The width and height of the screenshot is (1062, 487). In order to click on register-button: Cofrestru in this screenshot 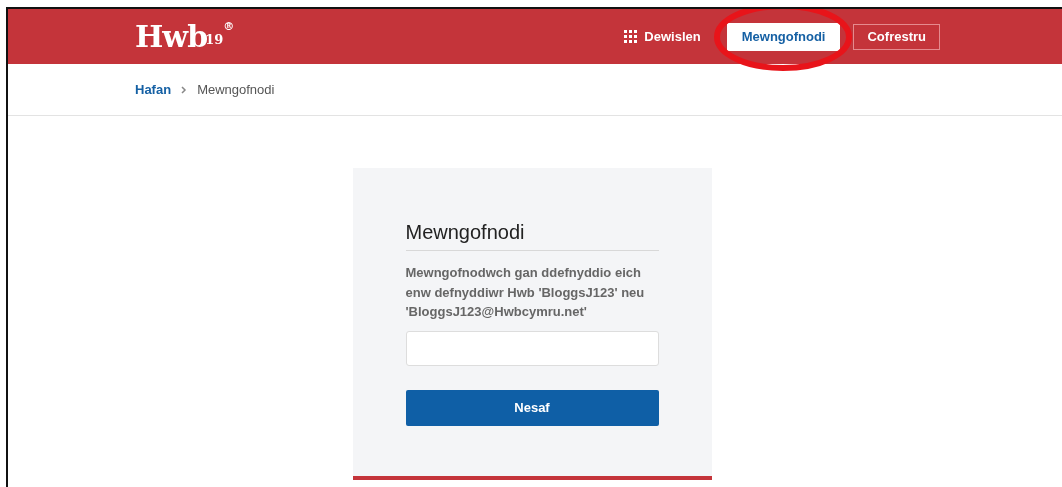, I will do `click(896, 36)`.